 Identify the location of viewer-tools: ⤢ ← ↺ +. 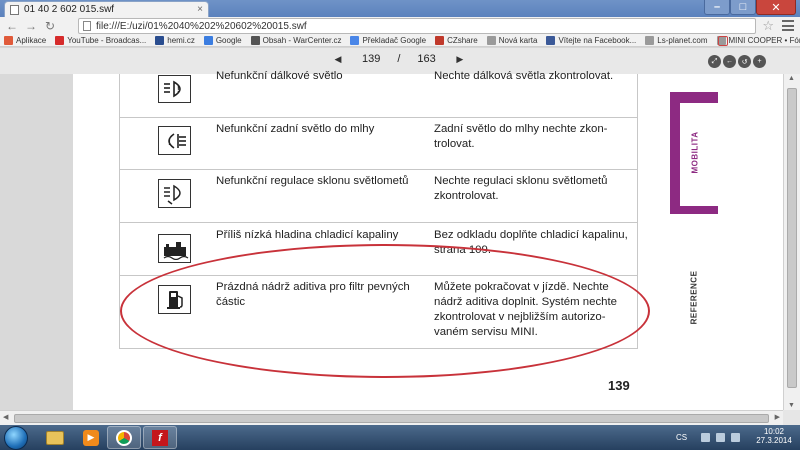
(738, 61).